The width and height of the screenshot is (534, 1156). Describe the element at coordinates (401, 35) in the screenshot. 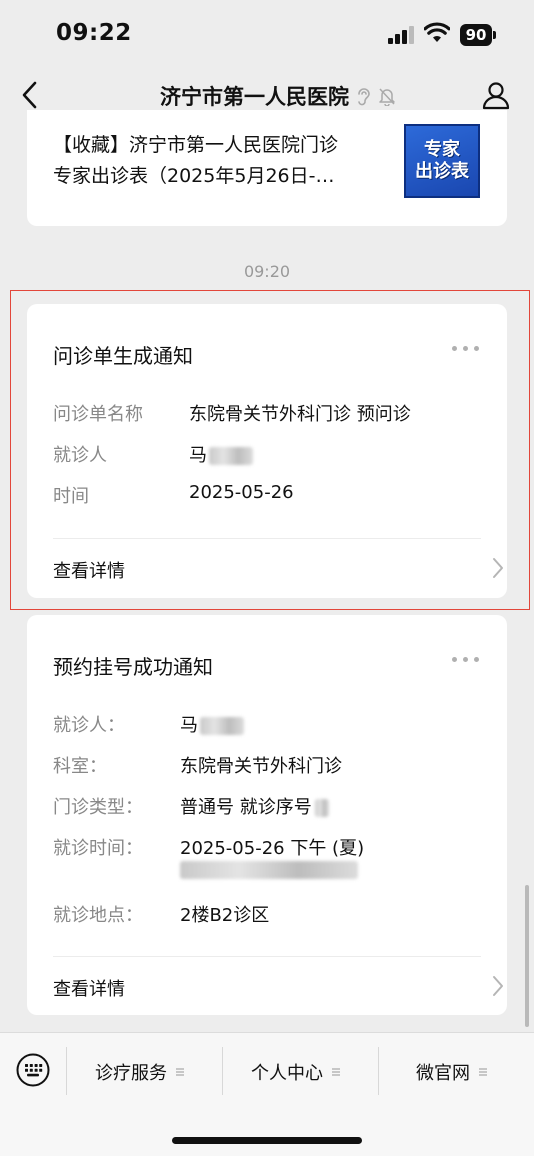

I see `cellular-signal-icon` at that location.